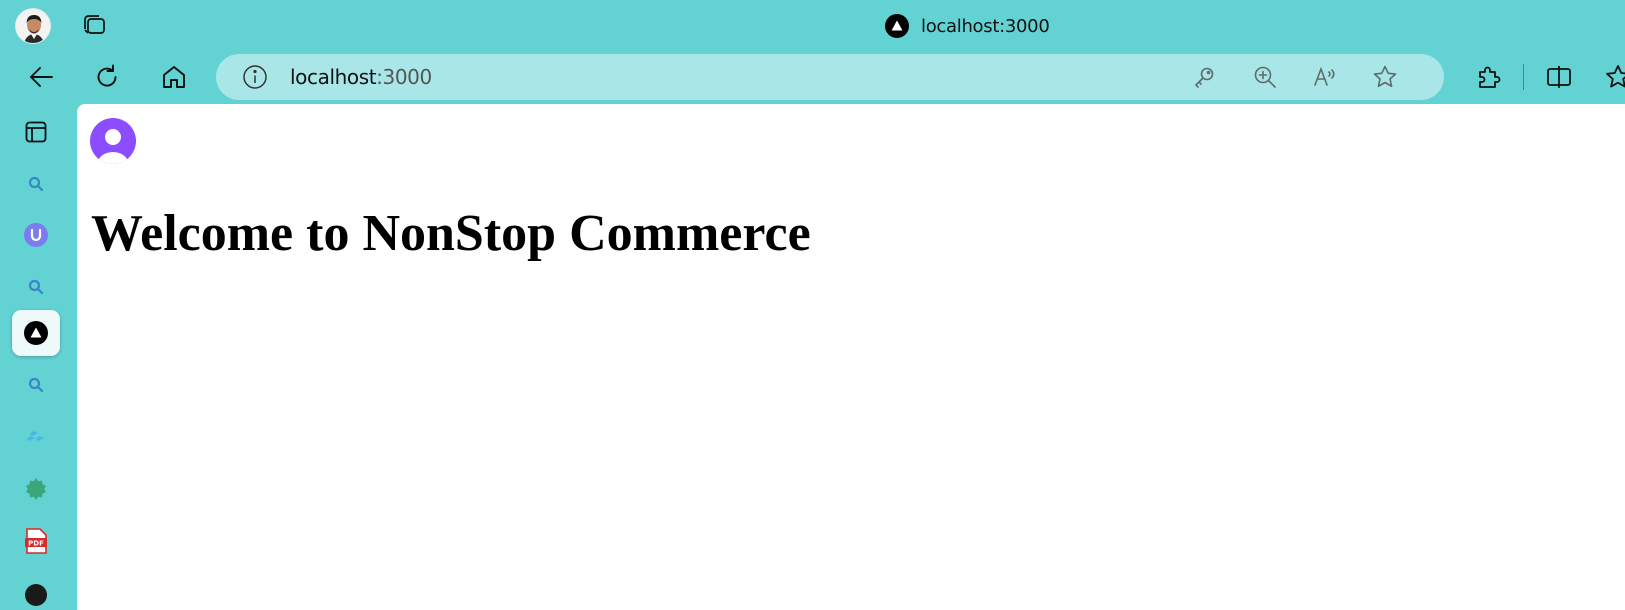 The width and height of the screenshot is (1625, 610). What do you see at coordinates (41, 77) in the screenshot?
I see `back-button` at bounding box center [41, 77].